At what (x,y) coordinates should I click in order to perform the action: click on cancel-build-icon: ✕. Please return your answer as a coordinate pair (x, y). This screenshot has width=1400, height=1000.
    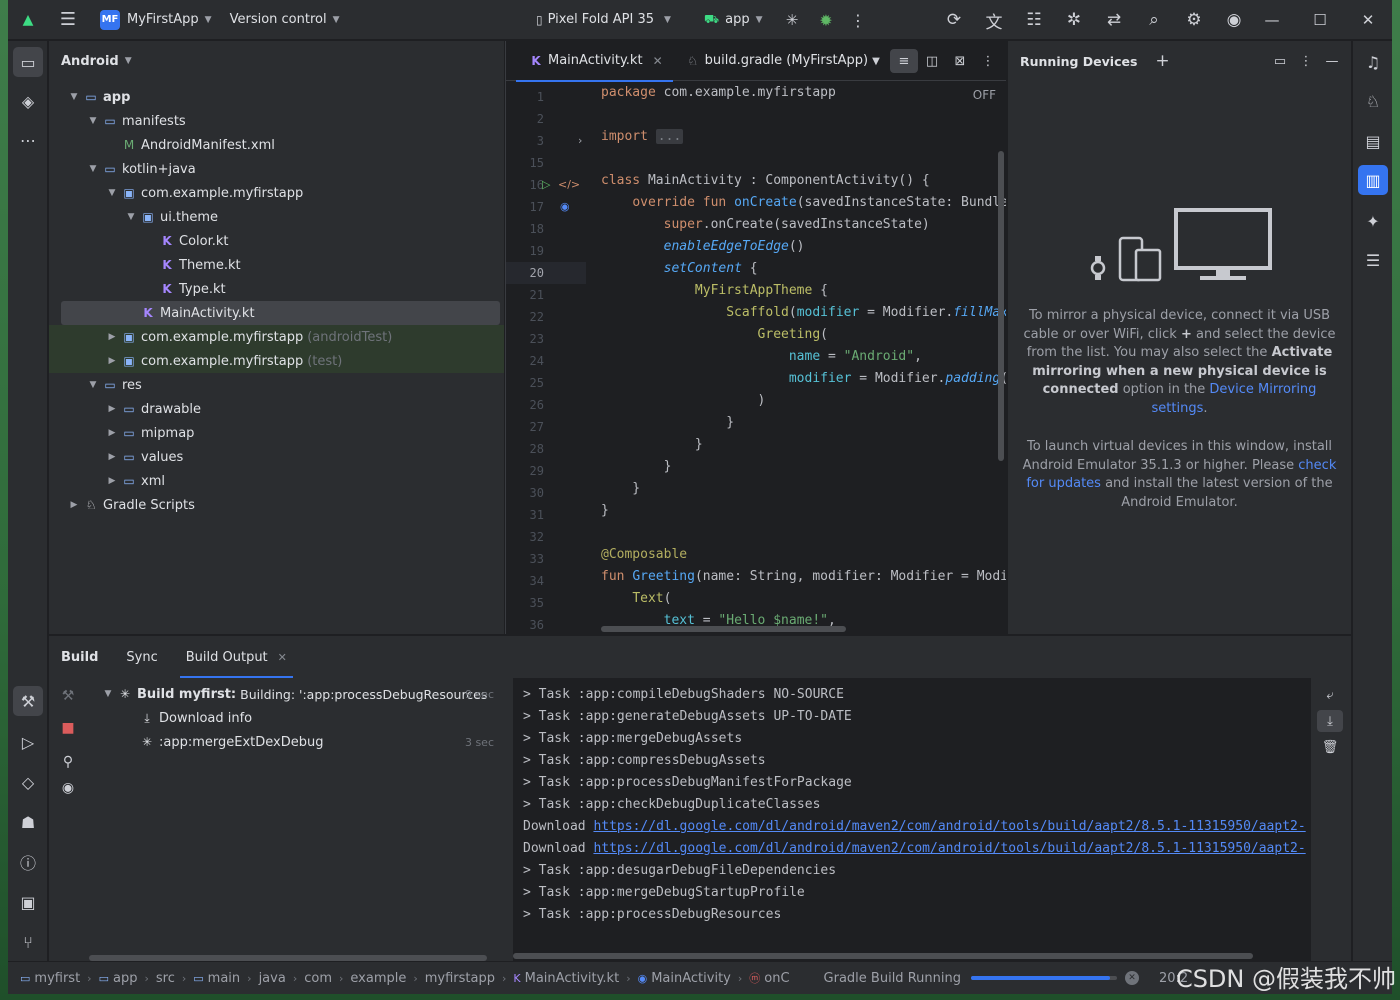
    Looking at the image, I should click on (1131, 978).